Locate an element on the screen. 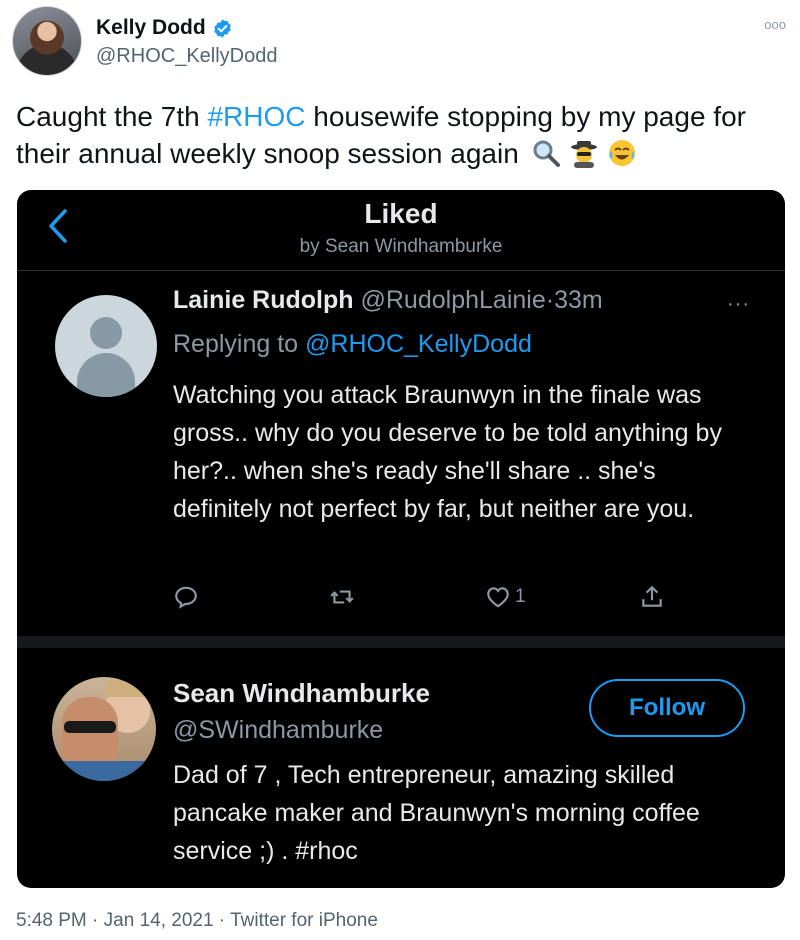 Image resolution: width=800 pixels, height=940 pixels. reply-action is located at coordinates (186, 597).